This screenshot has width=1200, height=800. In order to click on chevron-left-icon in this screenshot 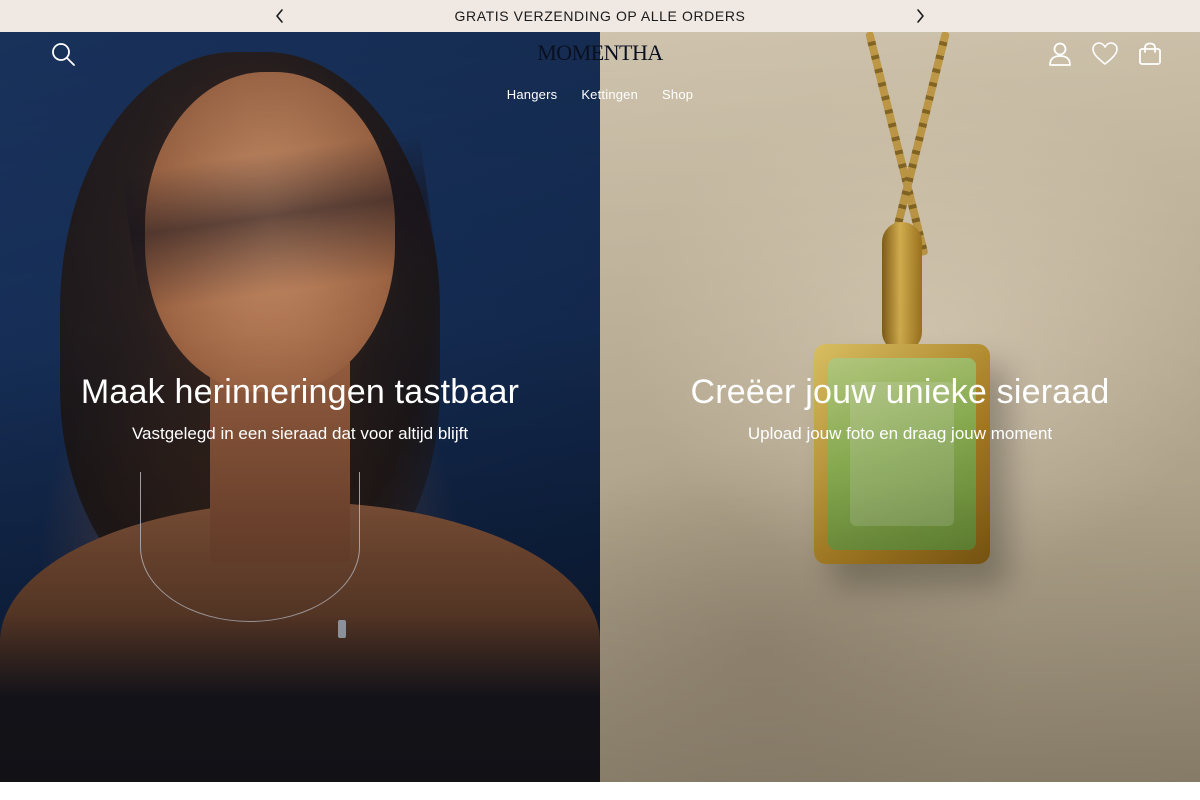, I will do `click(279, 16)`.